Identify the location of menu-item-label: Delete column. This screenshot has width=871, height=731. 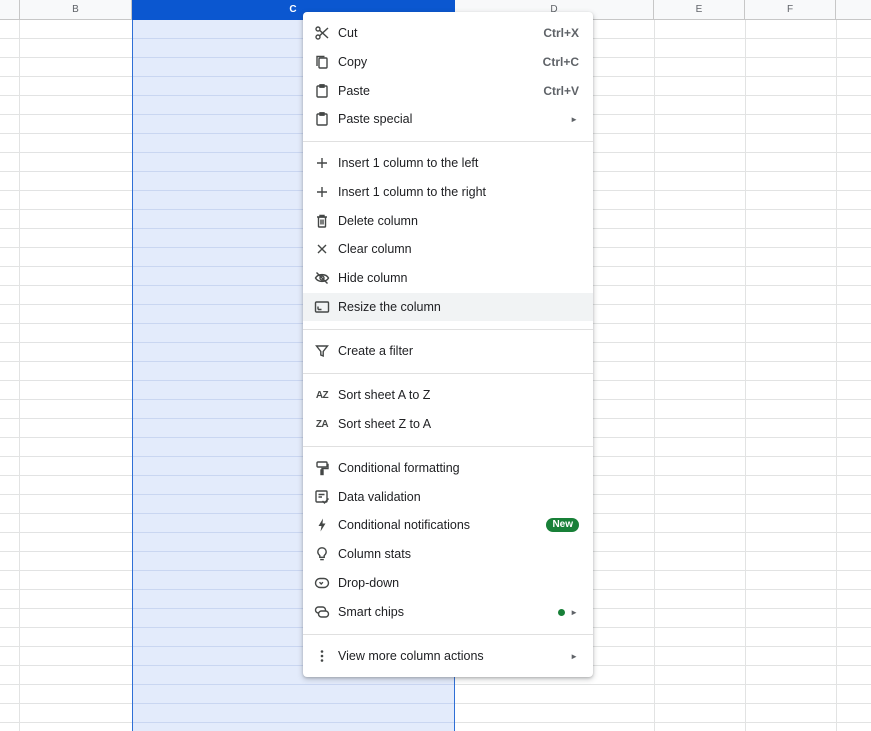
(378, 221).